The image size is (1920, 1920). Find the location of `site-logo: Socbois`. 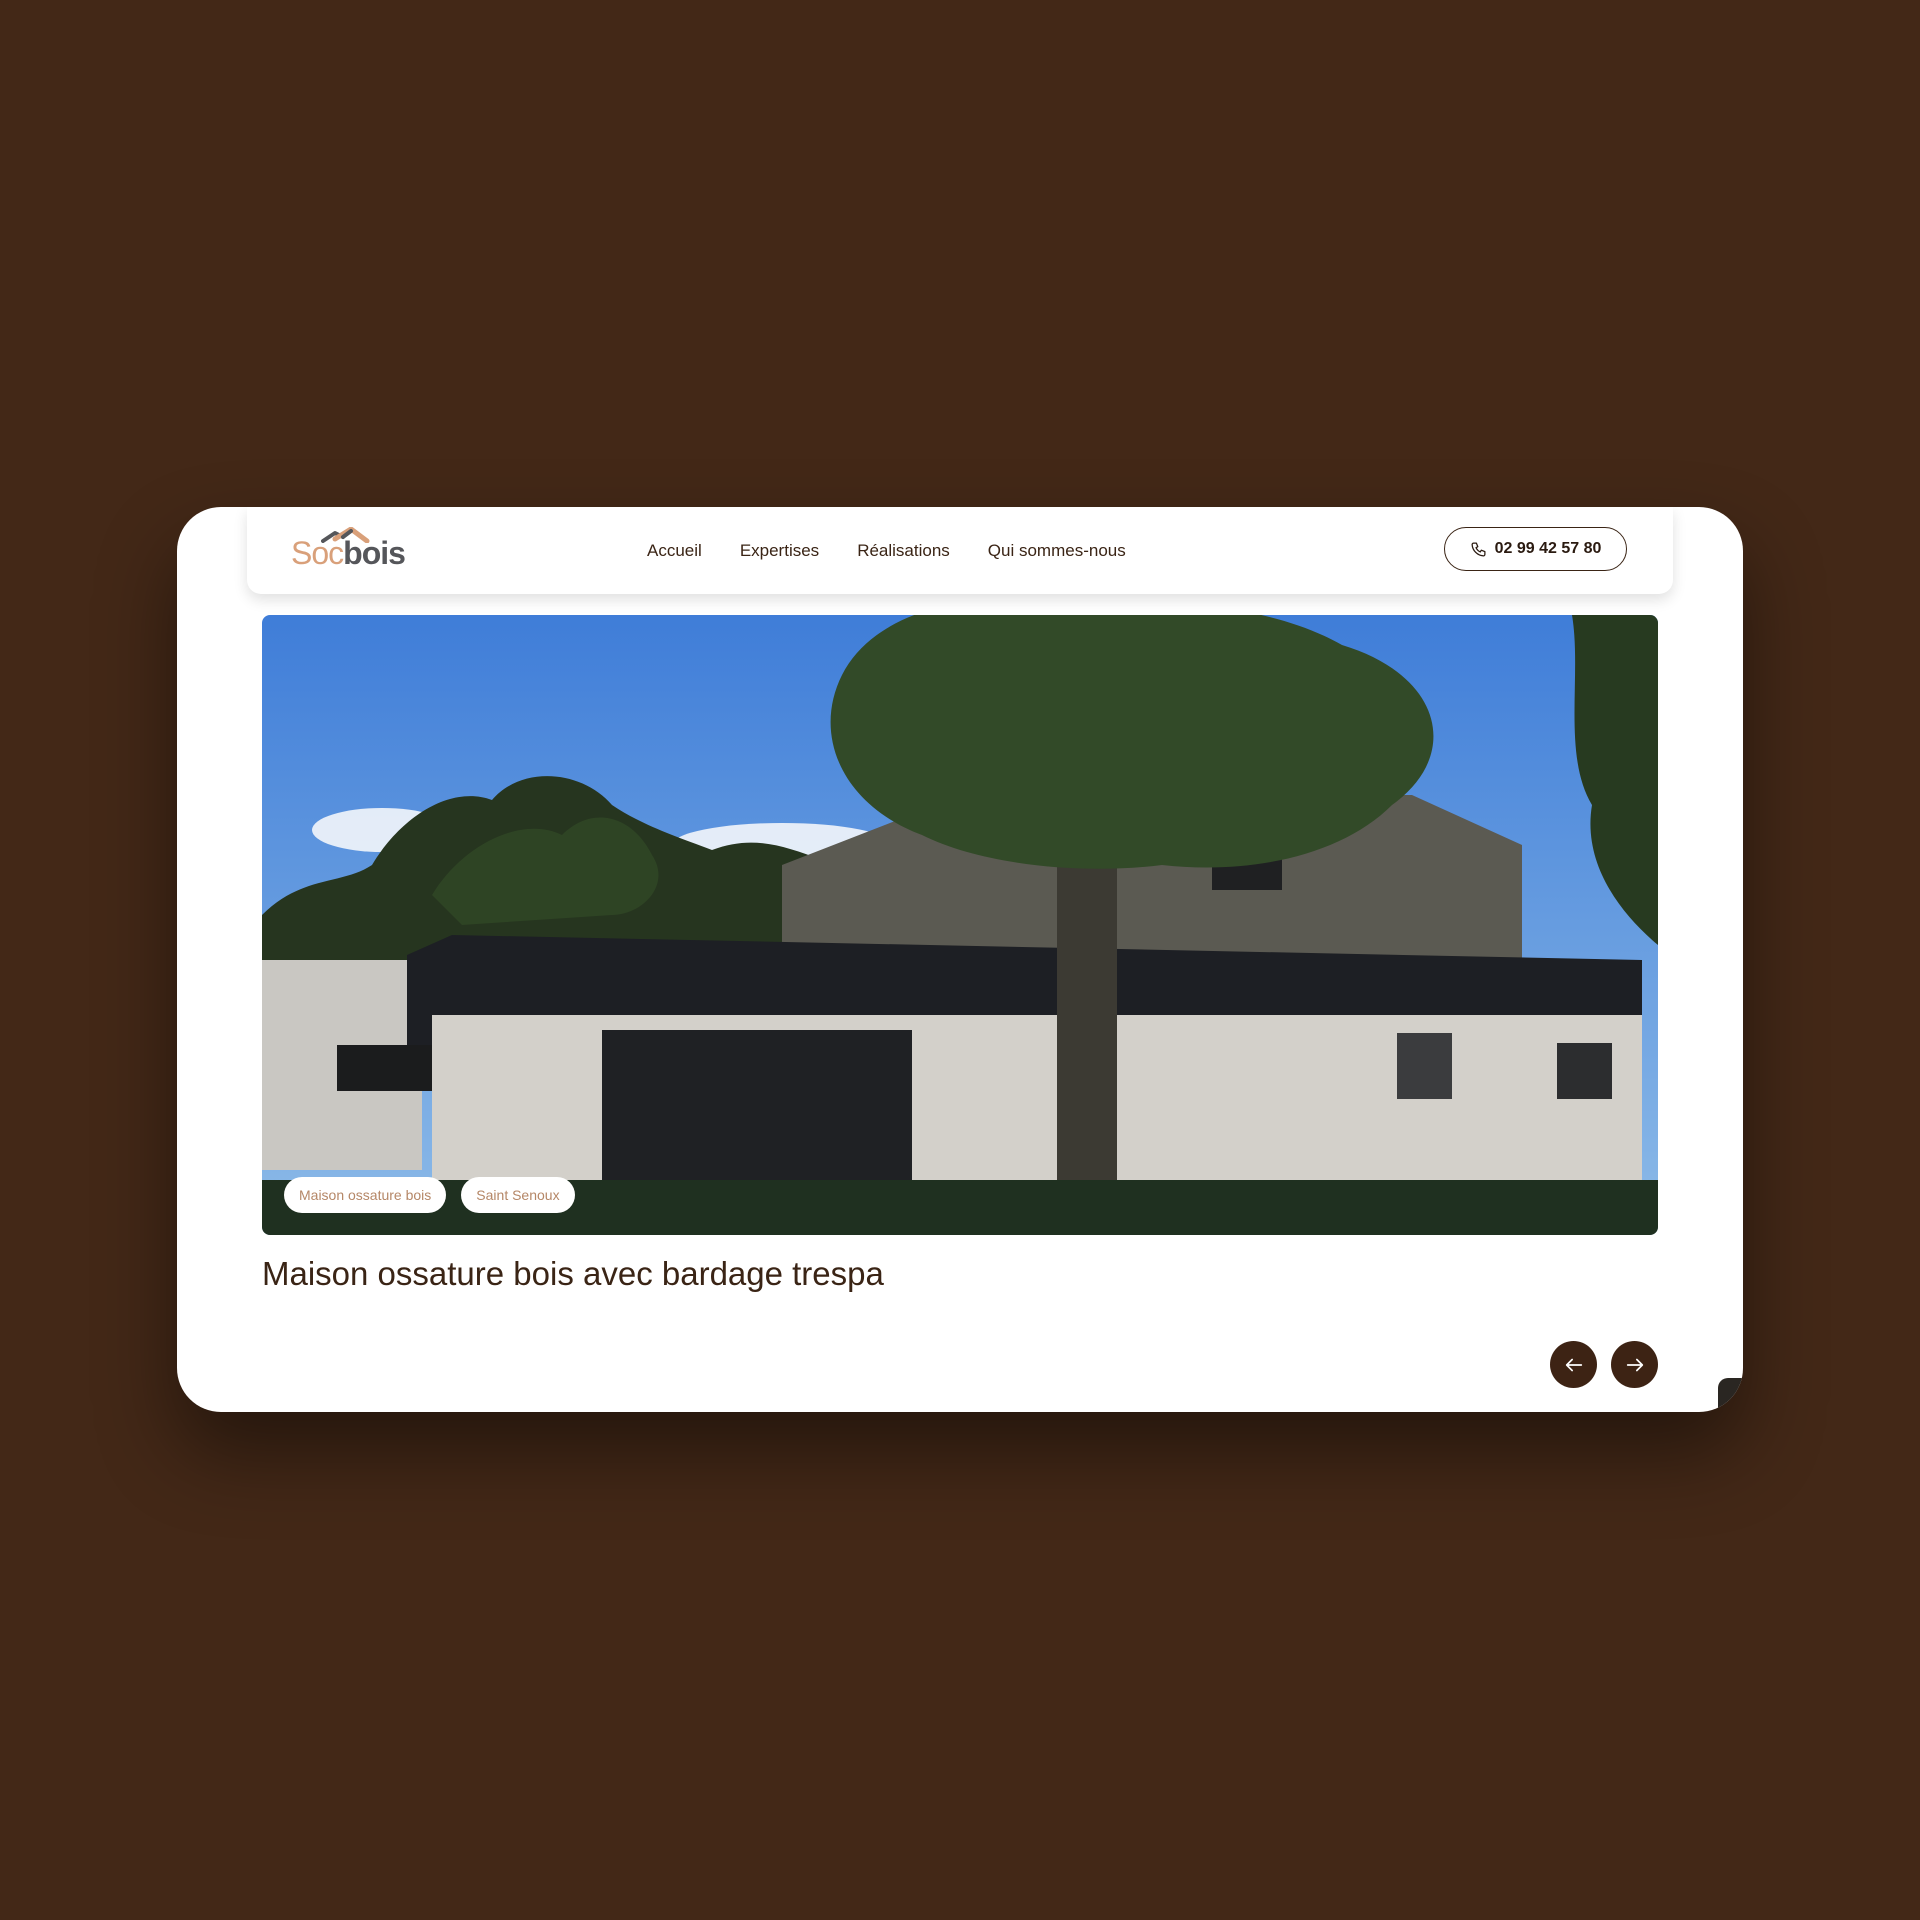

site-logo: Socbois is located at coordinates (348, 551).